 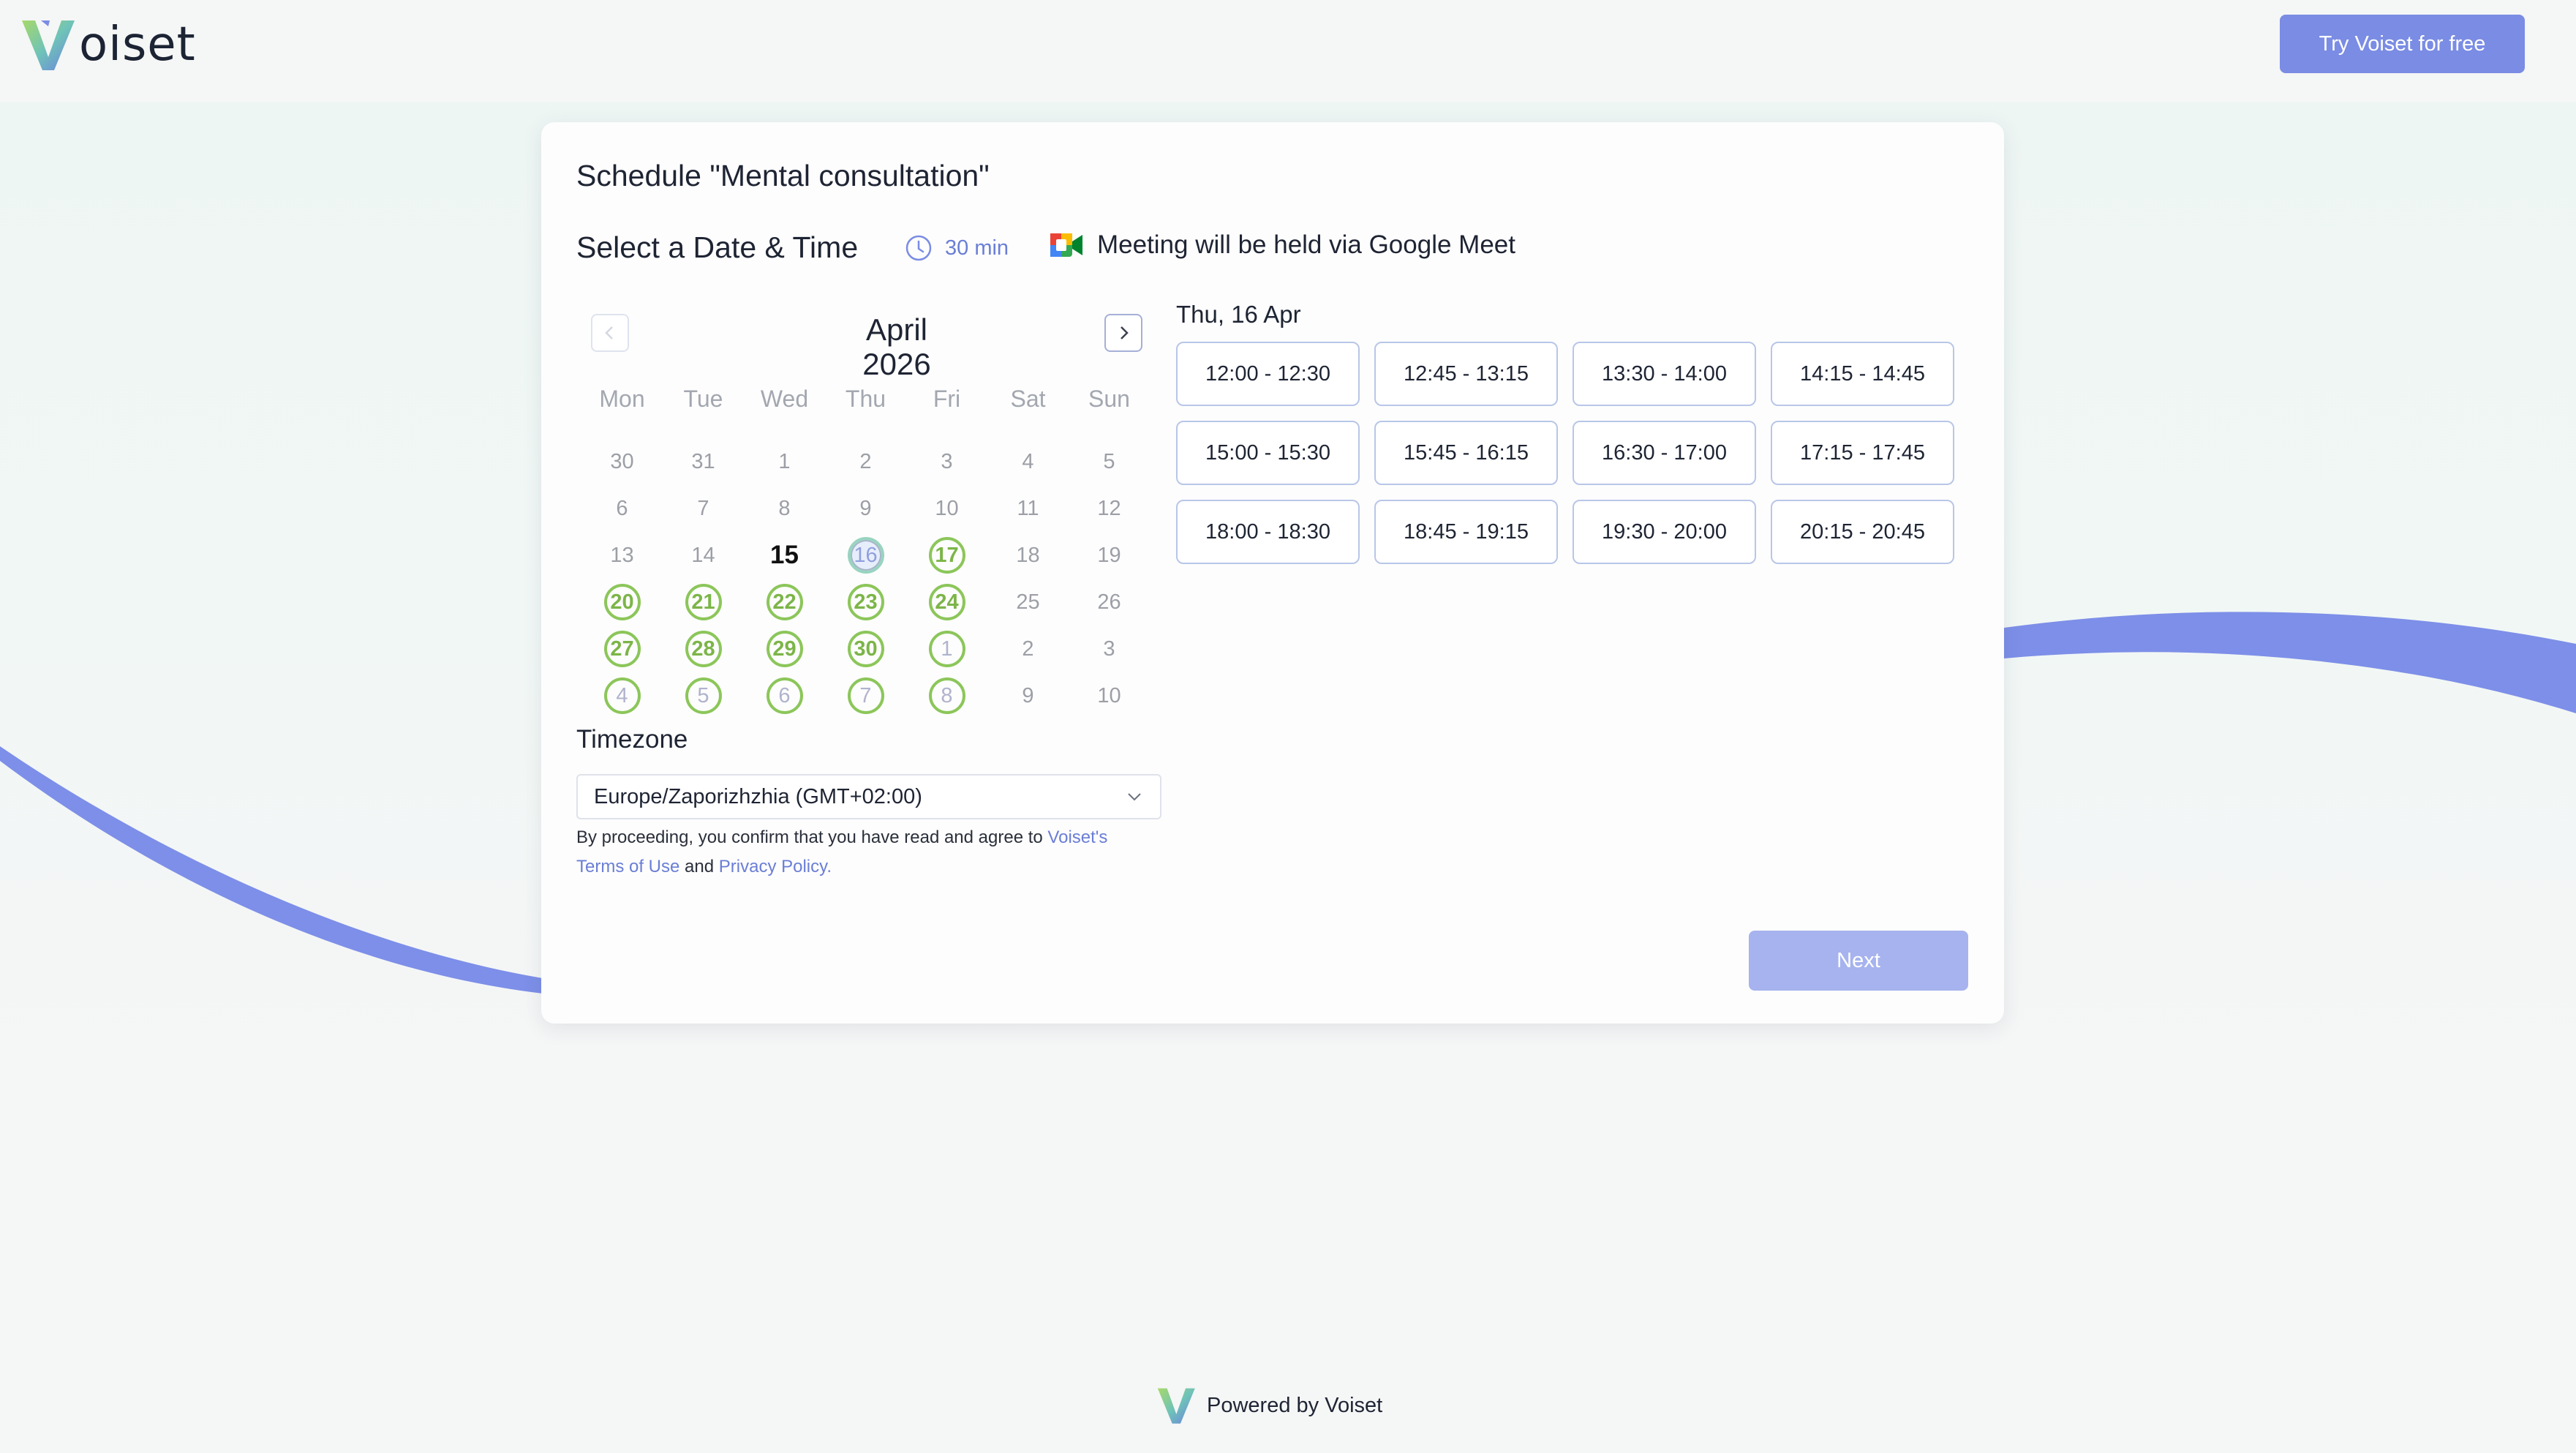 I want to click on calendar-day-number: 14, so click(x=703, y=555).